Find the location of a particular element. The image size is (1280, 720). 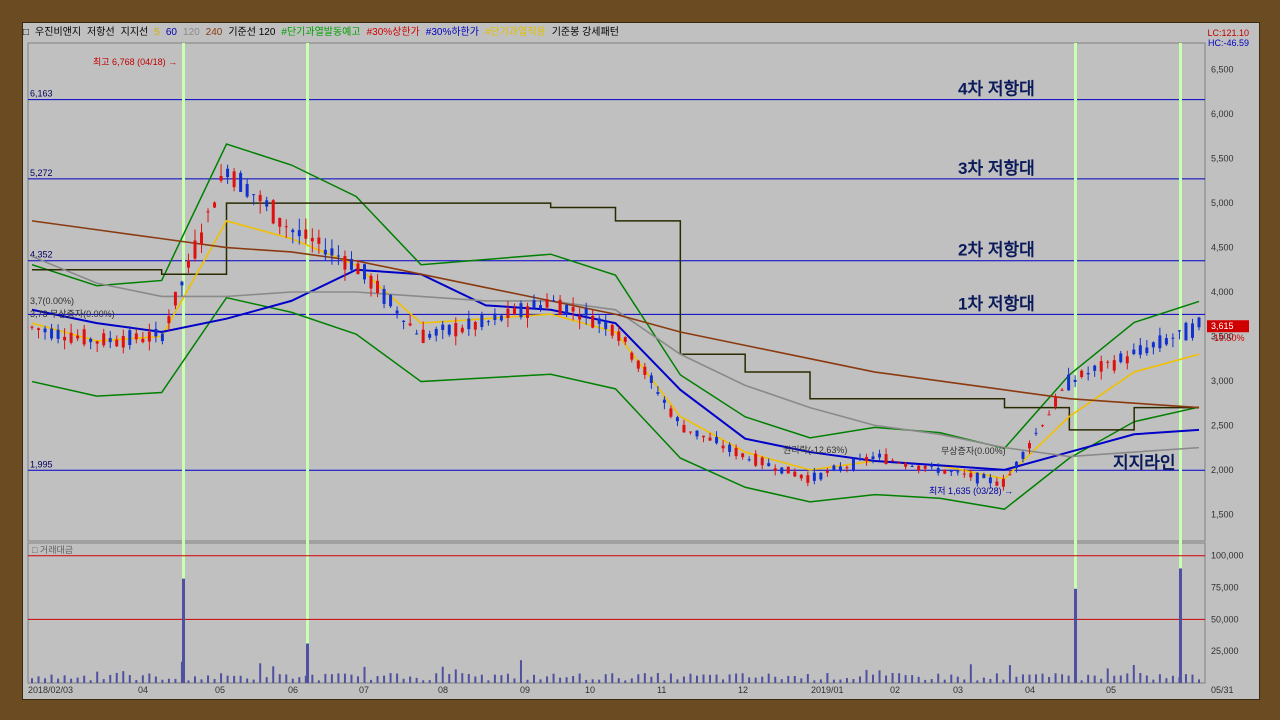

x-tick-label: 05/31 is located at coordinates (1222, 690).